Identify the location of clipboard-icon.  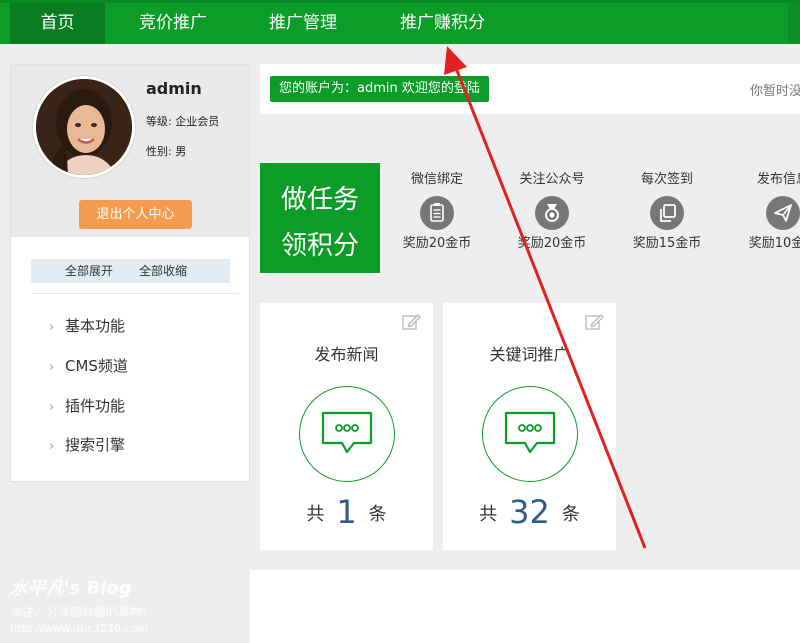
(437, 213).